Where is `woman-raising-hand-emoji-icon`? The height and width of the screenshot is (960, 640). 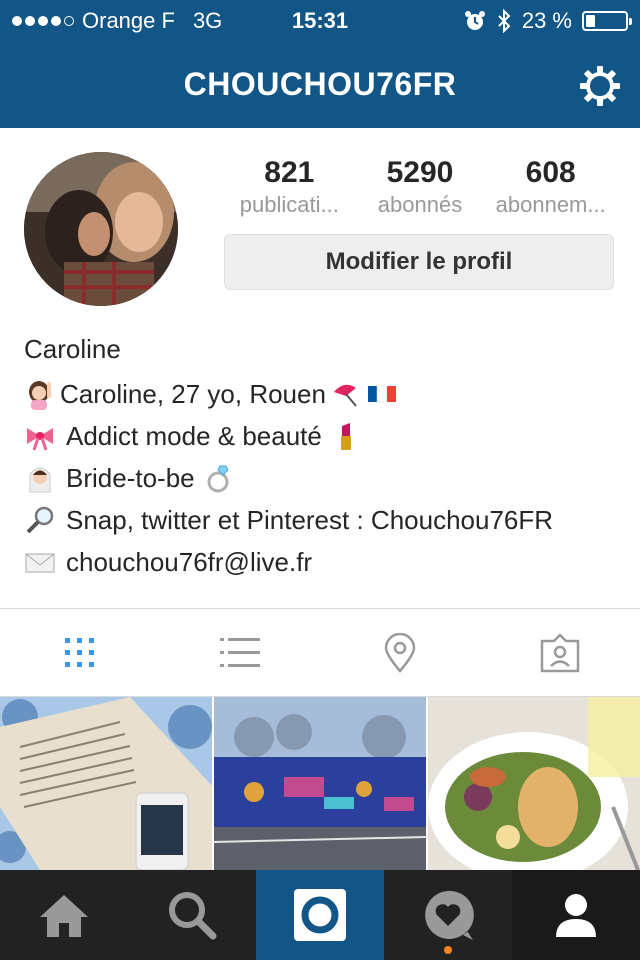 woman-raising-hand-emoji-icon is located at coordinates (40, 395).